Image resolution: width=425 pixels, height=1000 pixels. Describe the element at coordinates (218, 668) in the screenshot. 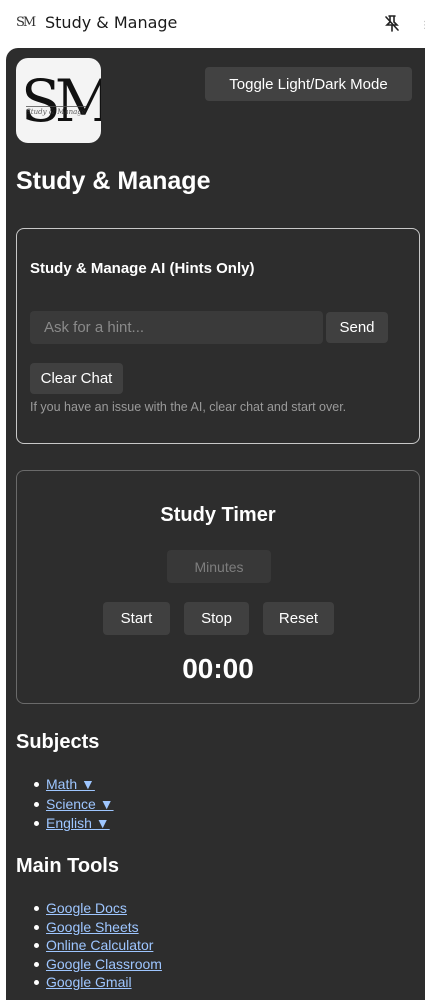

I see `timer-display: 00:00` at that location.